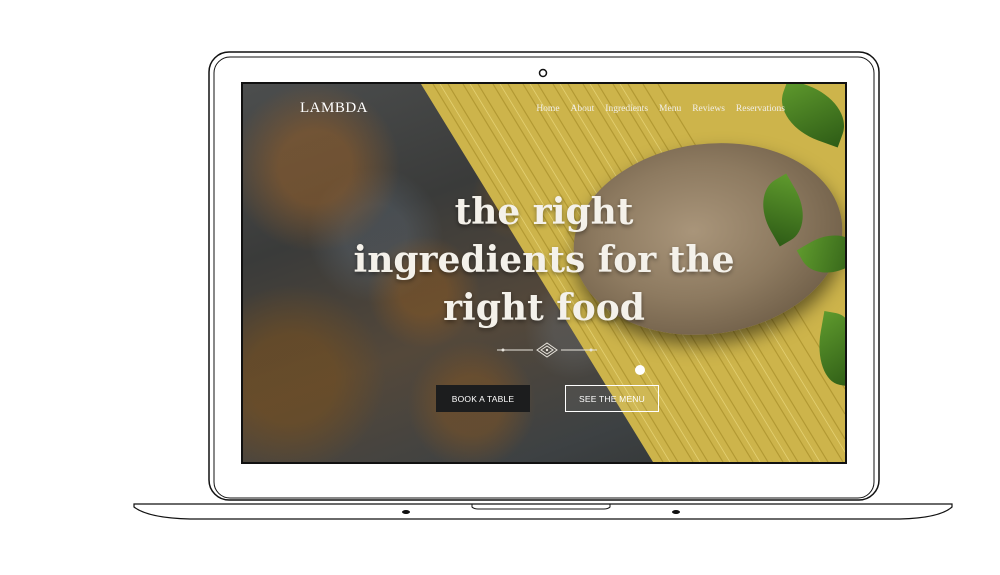 The image size is (1000, 575). Describe the element at coordinates (544, 212) in the screenshot. I see `headline-line: the right` at that location.